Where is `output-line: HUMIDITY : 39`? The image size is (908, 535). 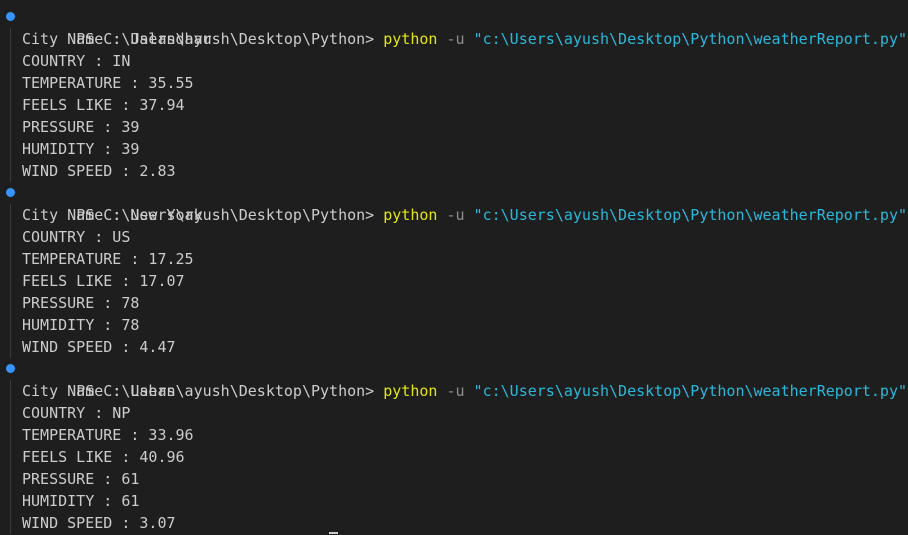 output-line: HUMIDITY : 39 is located at coordinates (81, 149).